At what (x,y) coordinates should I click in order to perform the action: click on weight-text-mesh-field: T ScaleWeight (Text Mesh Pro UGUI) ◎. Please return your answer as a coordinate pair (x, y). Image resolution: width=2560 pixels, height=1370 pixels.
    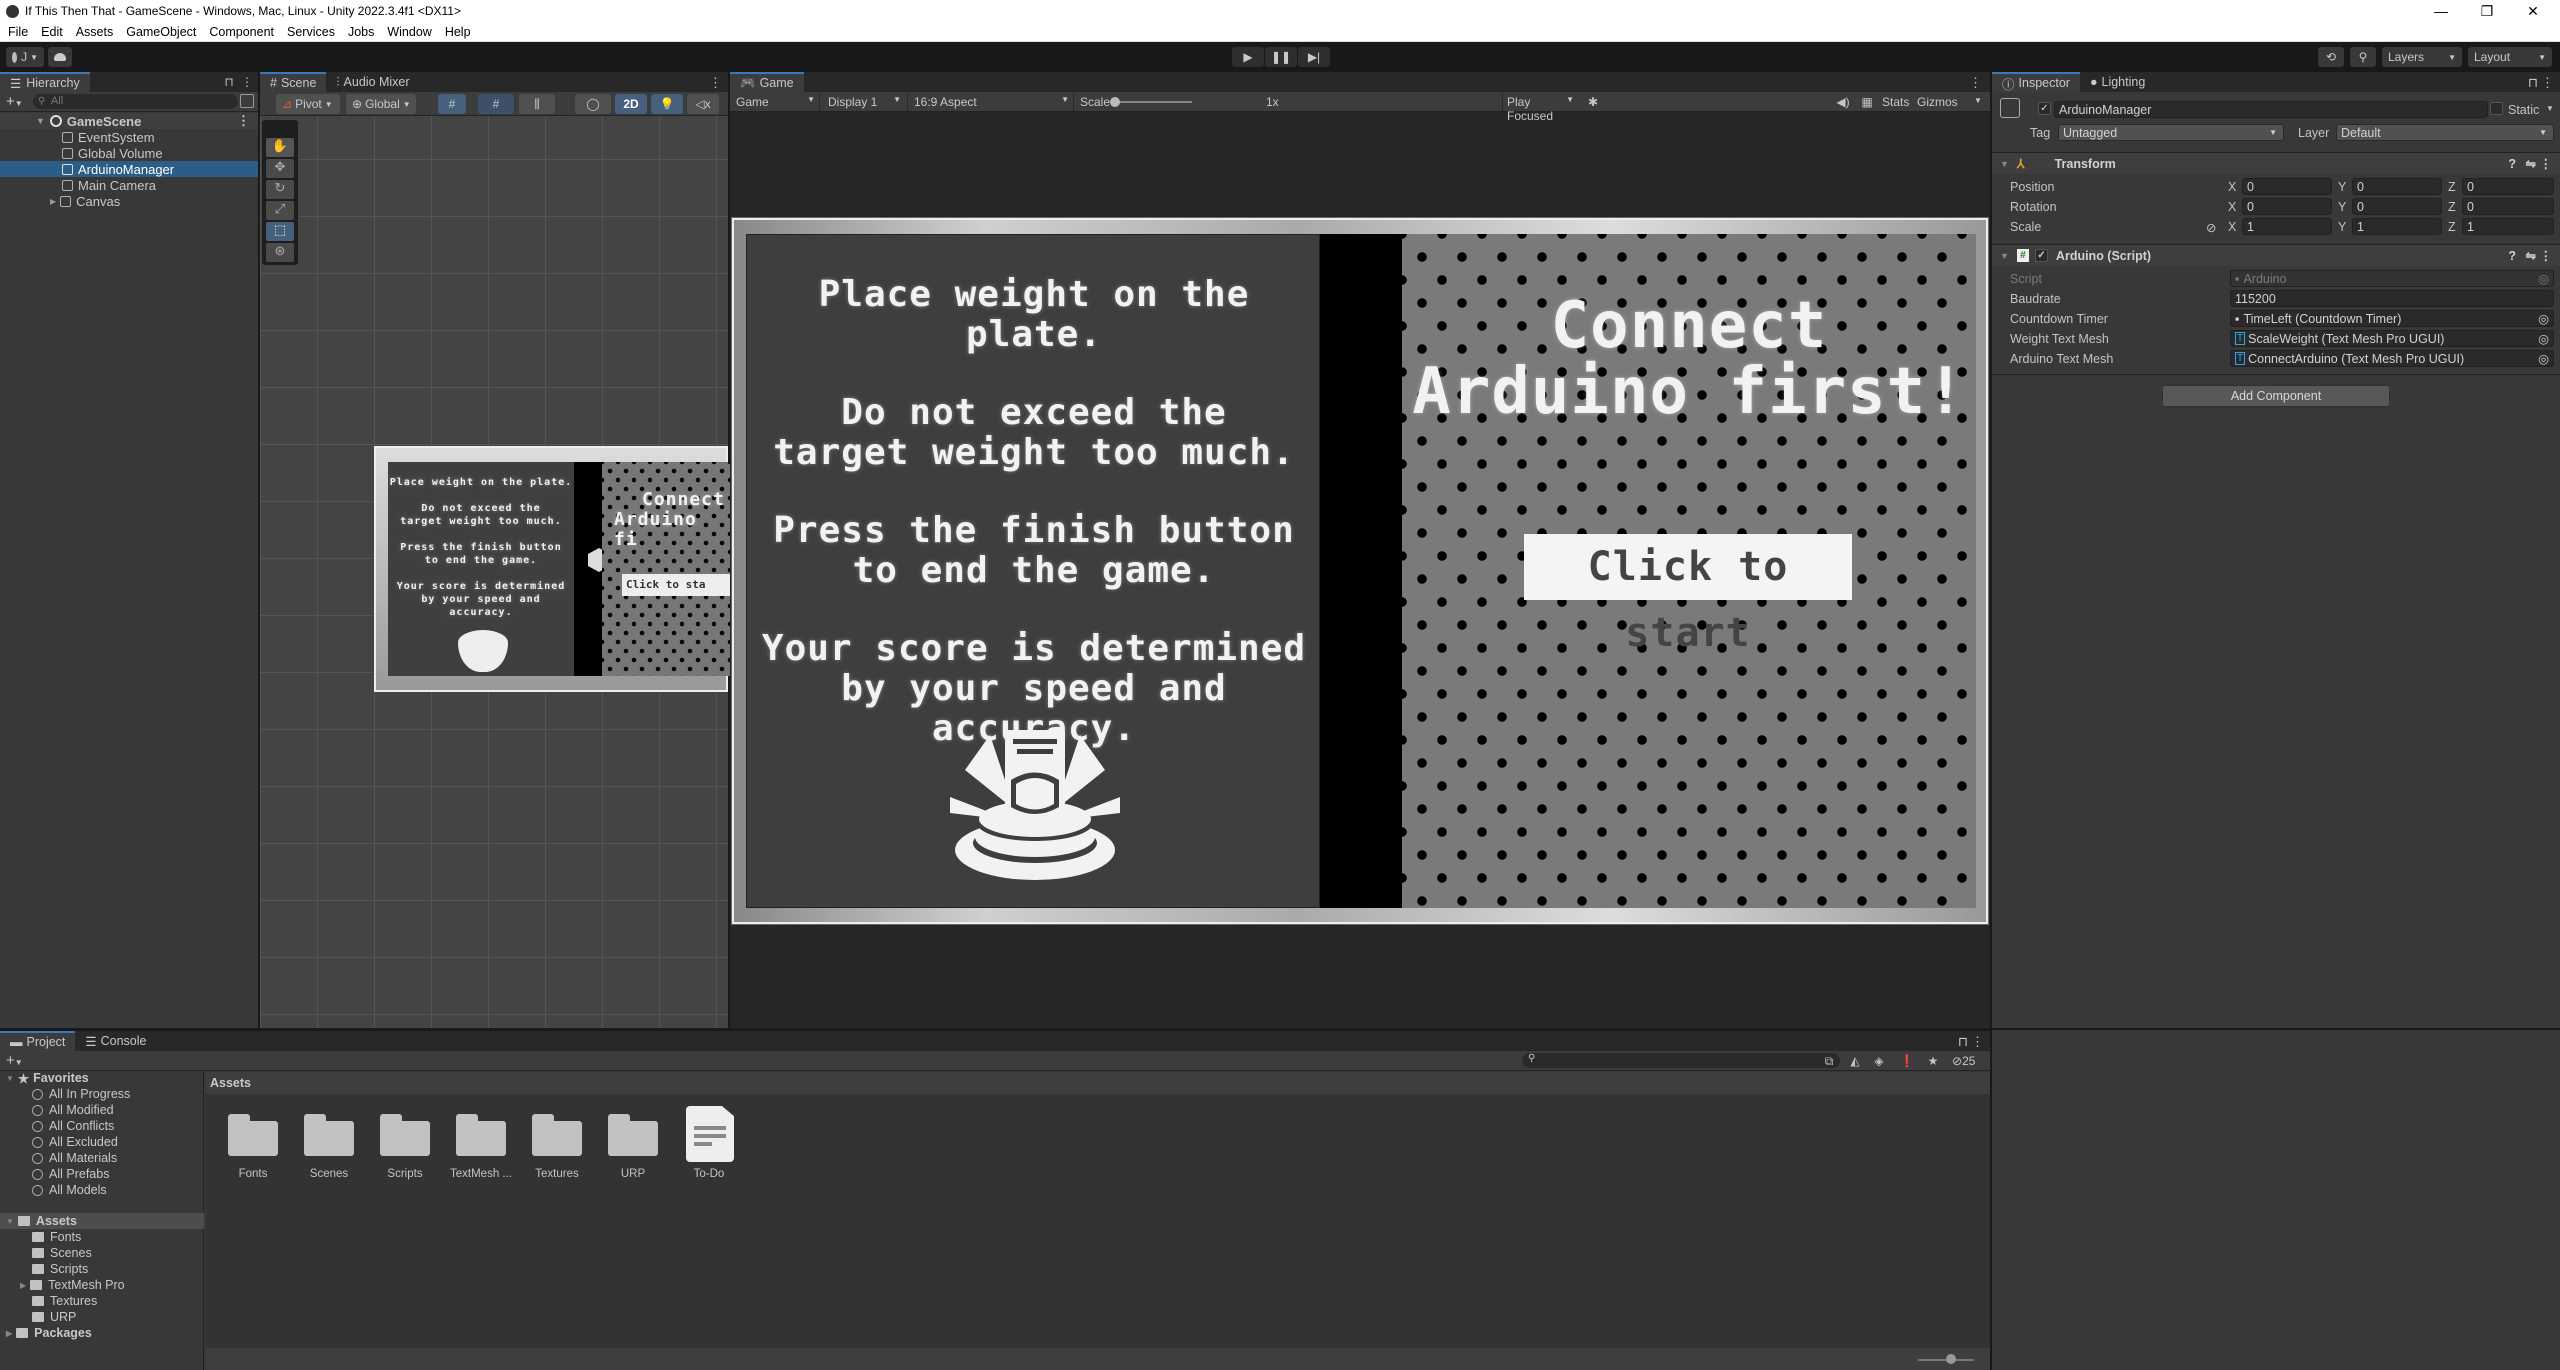
    Looking at the image, I should click on (2392, 338).